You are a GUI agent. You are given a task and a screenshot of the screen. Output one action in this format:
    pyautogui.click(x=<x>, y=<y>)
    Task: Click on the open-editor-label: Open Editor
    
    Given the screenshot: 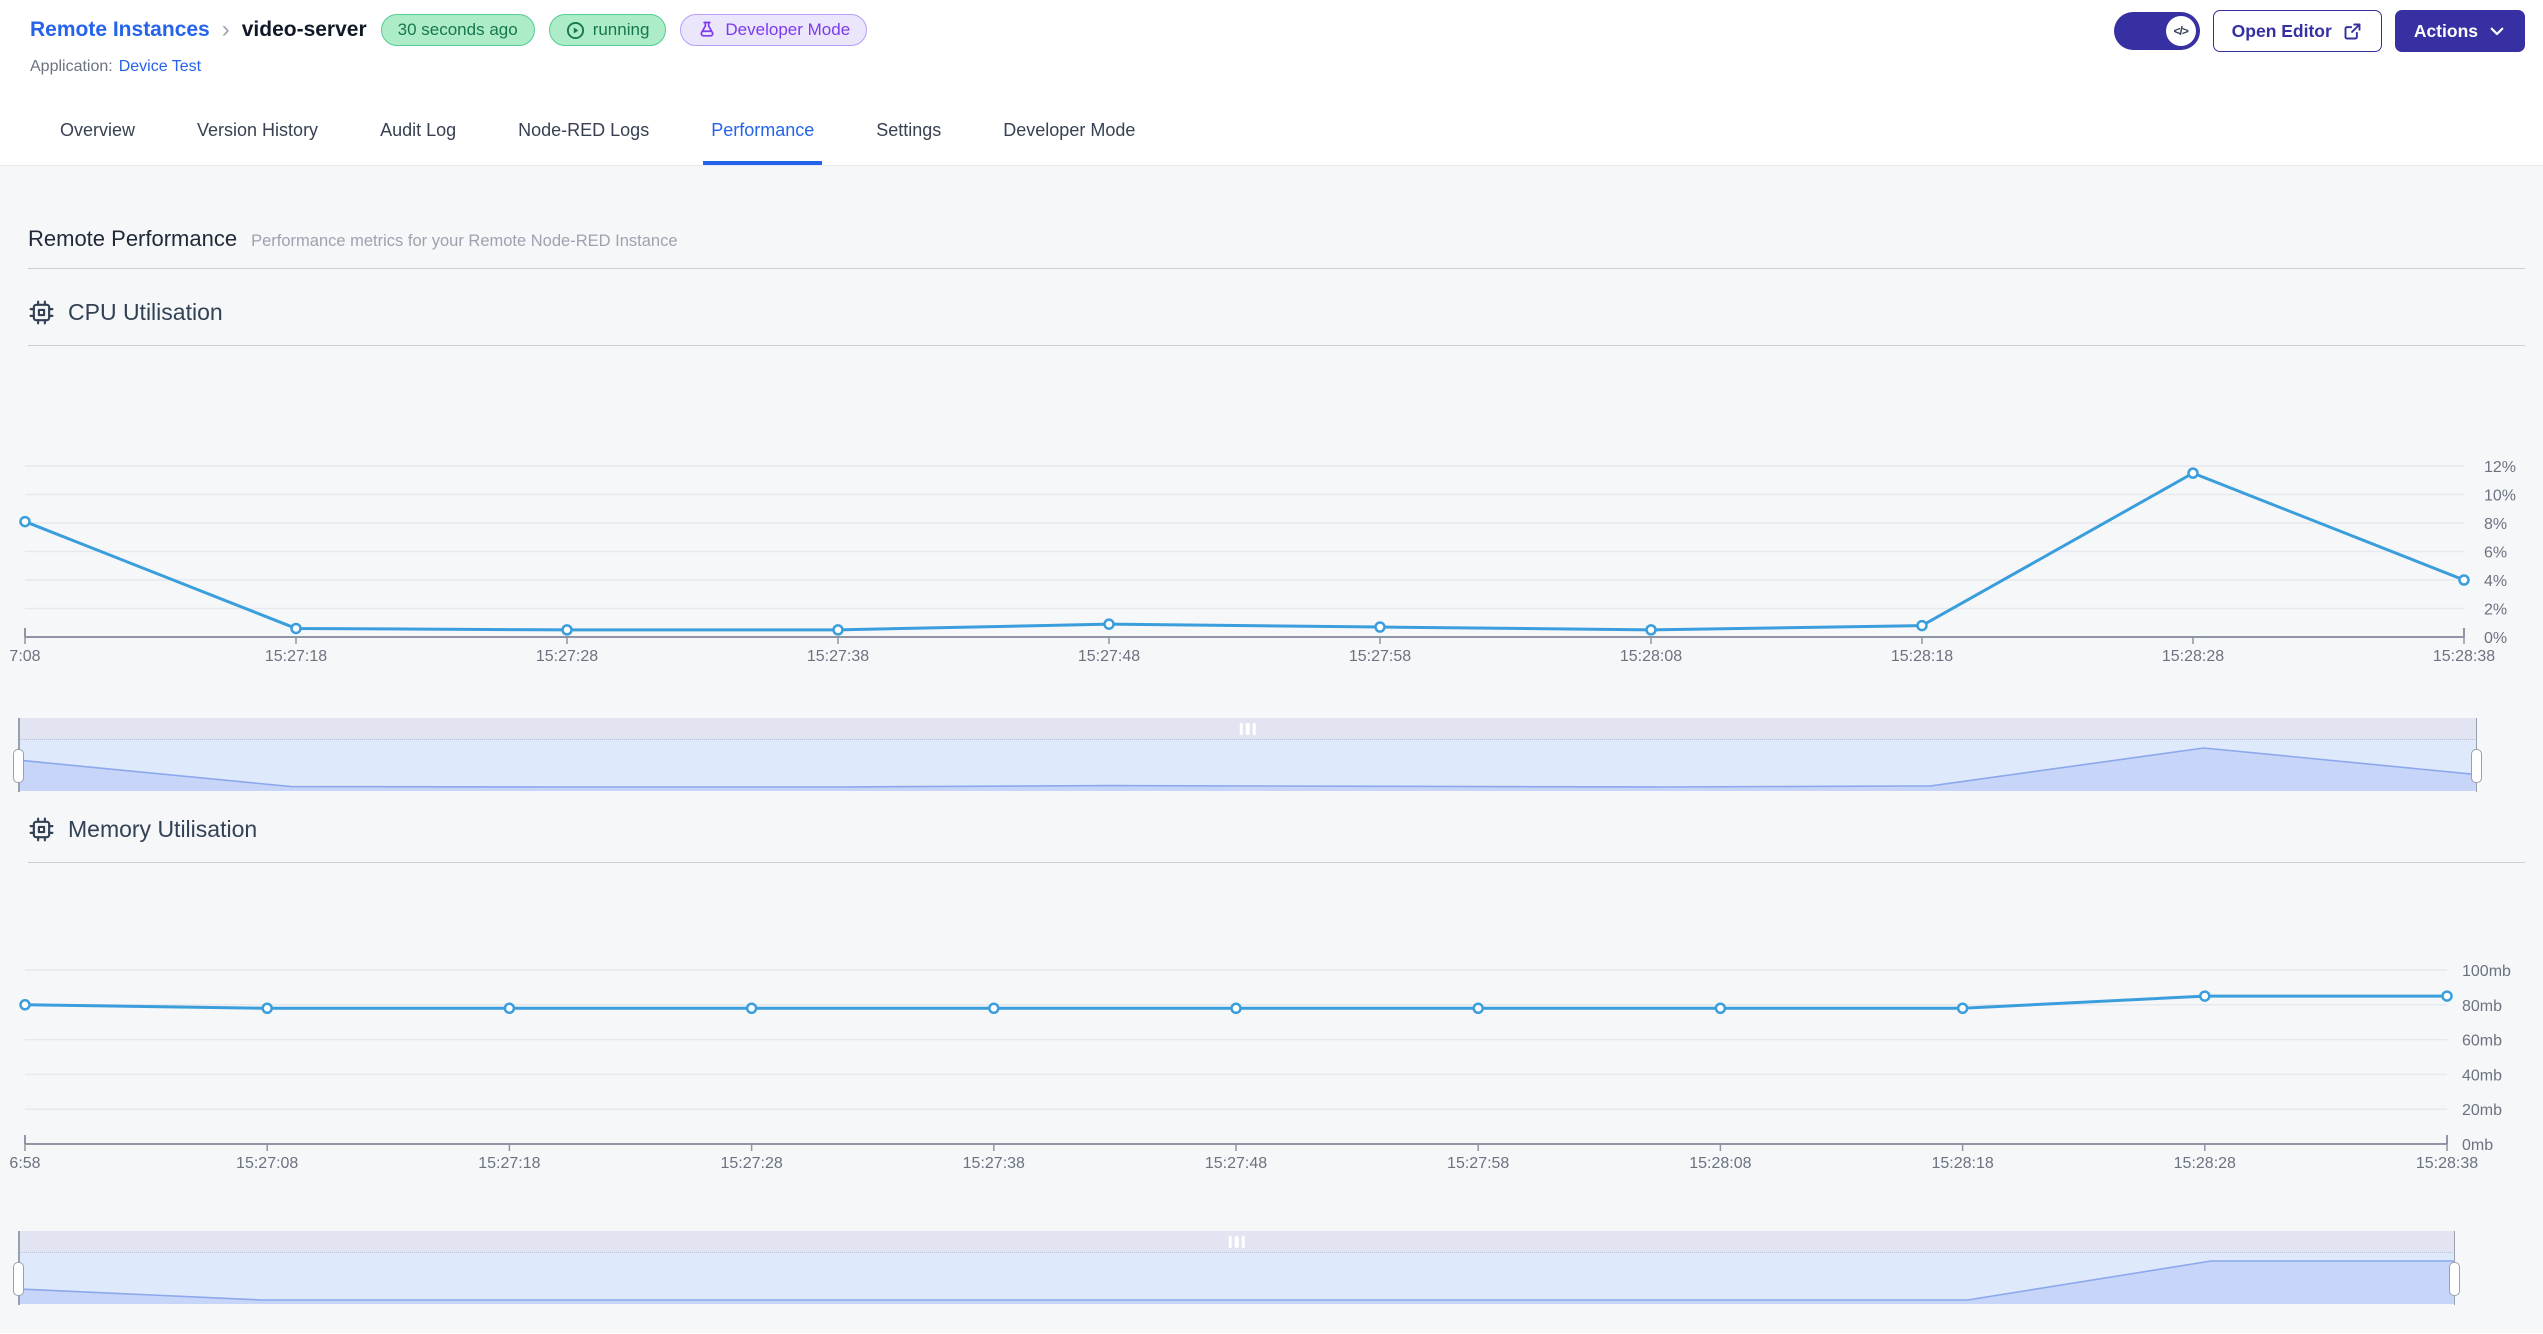 What is the action you would take?
    pyautogui.click(x=2281, y=30)
    